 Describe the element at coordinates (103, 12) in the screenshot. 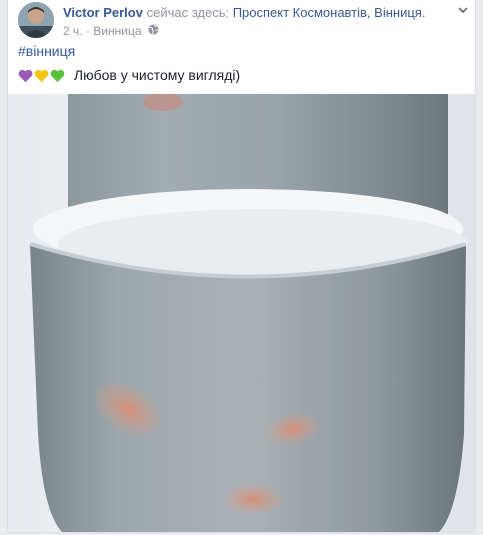

I see `author-name: Victor Perlov` at that location.